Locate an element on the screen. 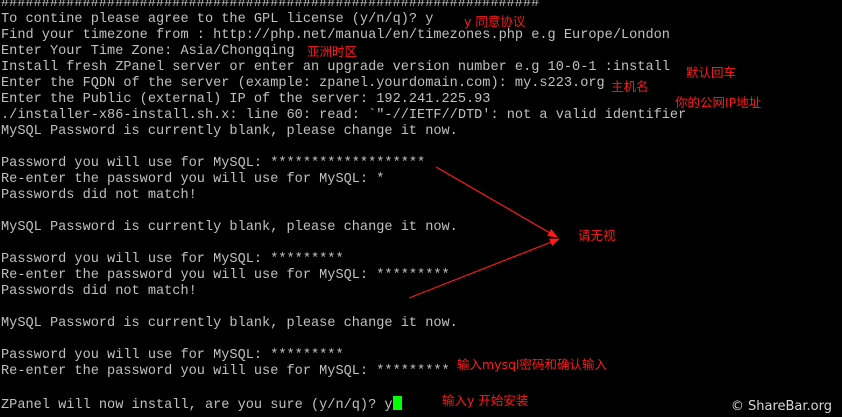 Image resolution: width=842 pixels, height=417 pixels. annotation-ignore: 请无视 is located at coordinates (597, 235).